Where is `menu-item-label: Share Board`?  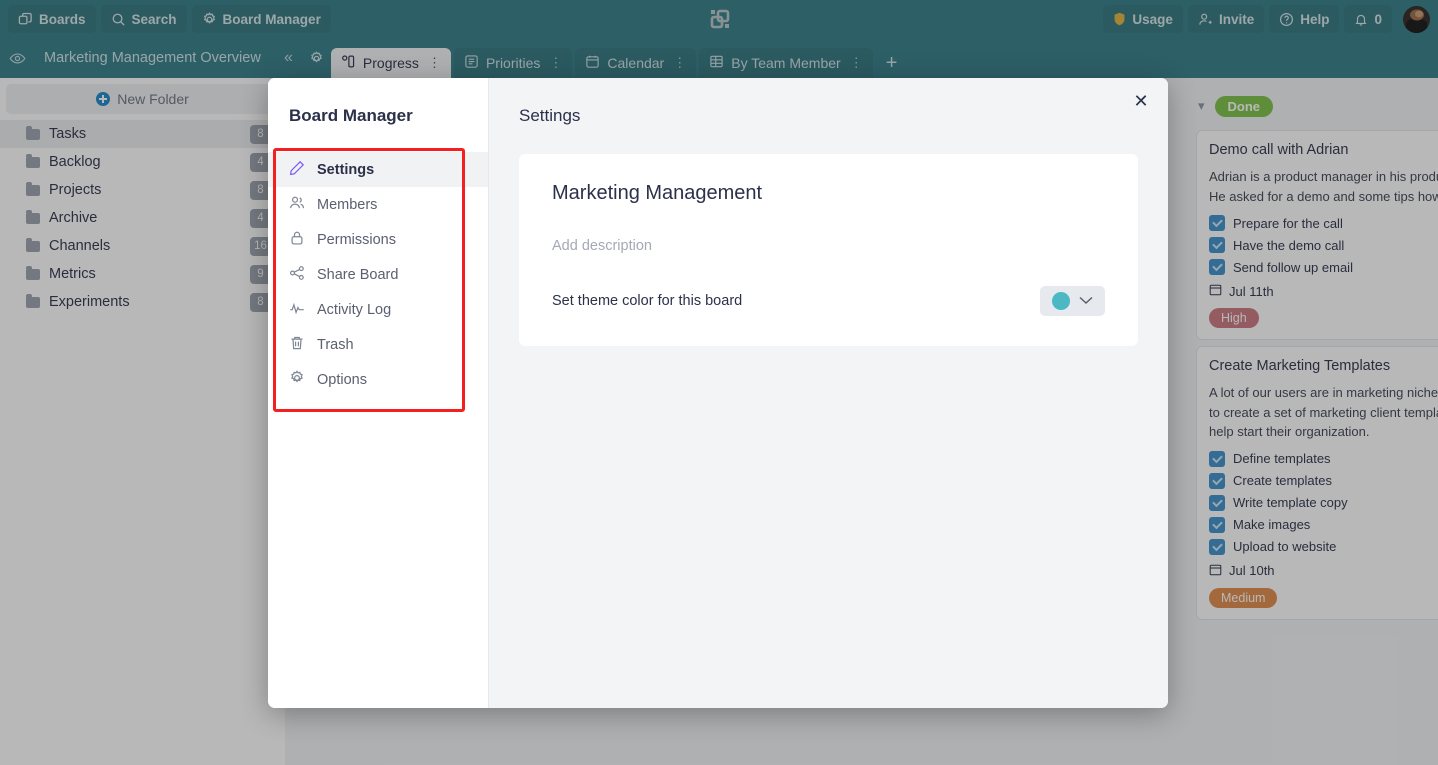 menu-item-label: Share Board is located at coordinates (358, 274).